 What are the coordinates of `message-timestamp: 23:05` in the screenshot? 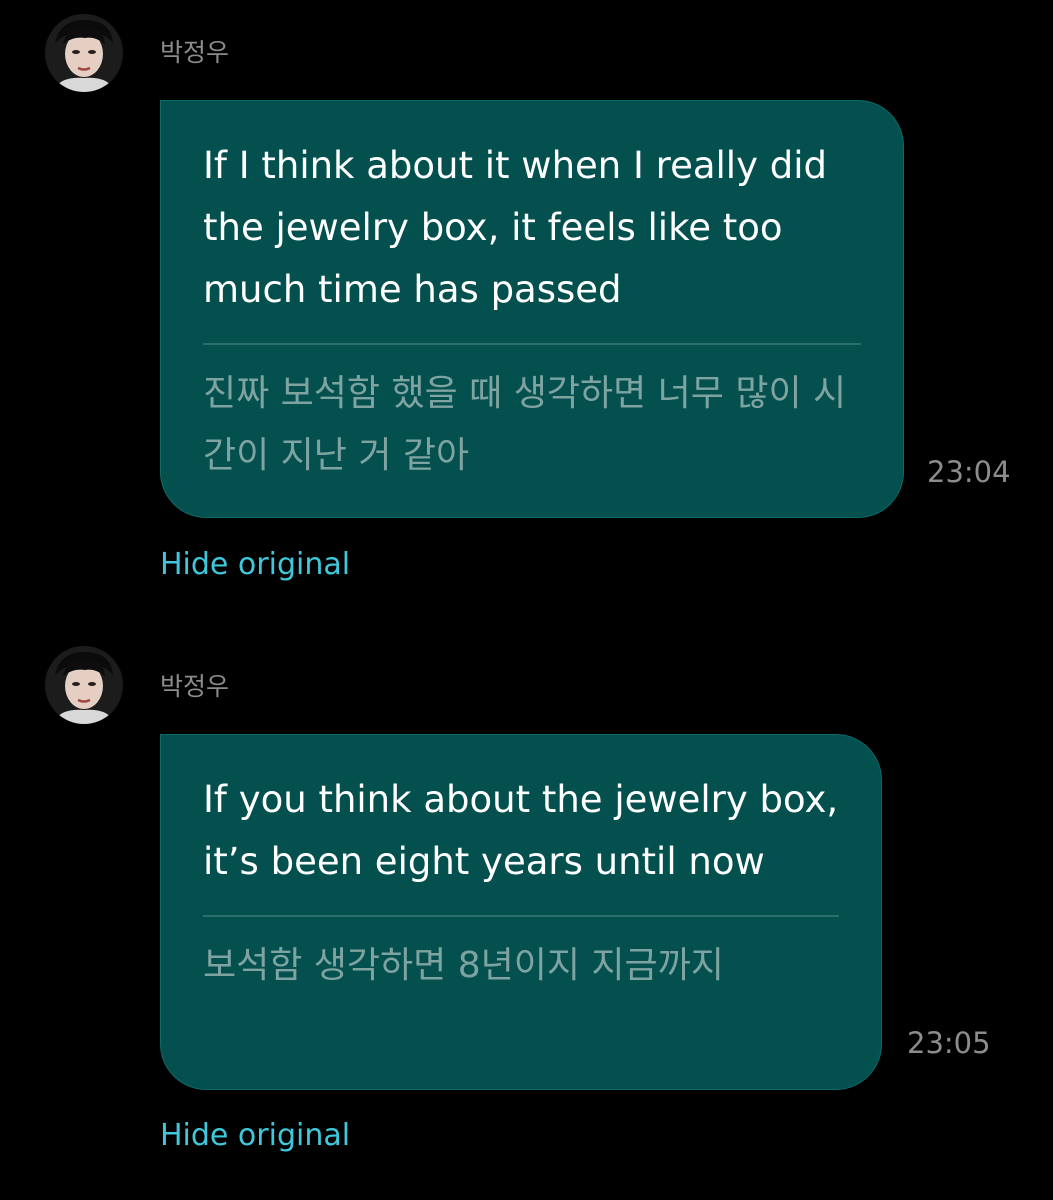 It's located at (949, 1043).